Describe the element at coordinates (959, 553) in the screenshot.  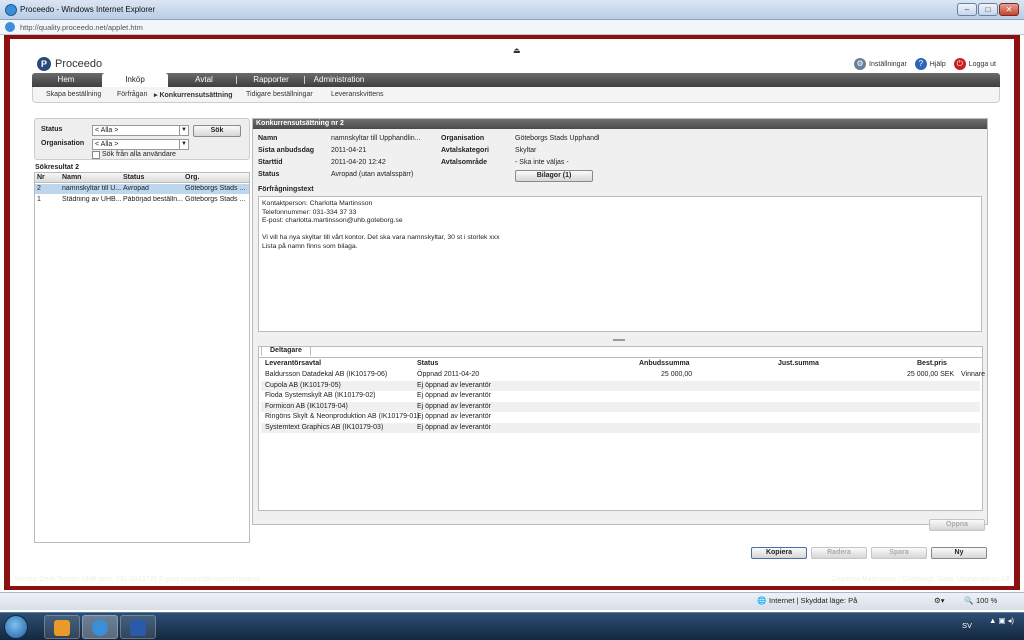
I see `new-button: Ny` at that location.